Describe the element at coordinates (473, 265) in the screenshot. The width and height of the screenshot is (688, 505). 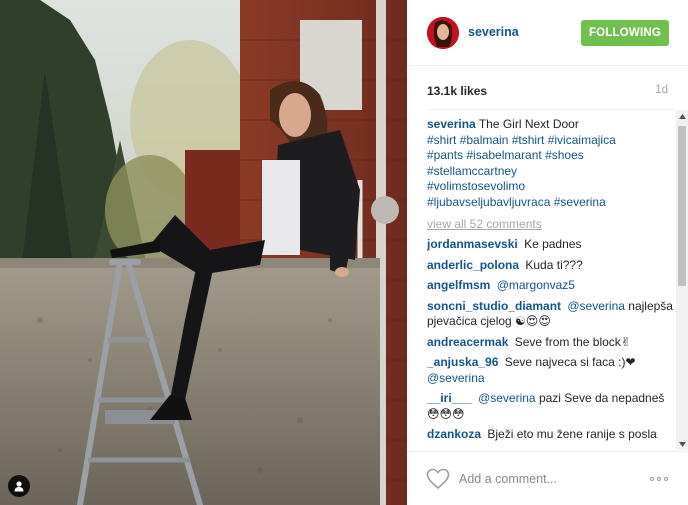
I see `comment-author: anderlic_polona` at that location.